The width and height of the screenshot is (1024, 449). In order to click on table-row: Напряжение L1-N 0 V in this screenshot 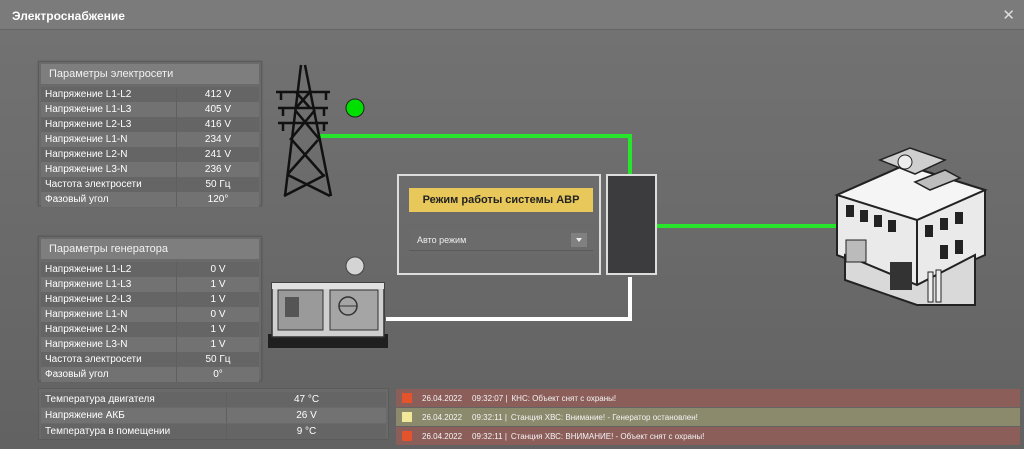, I will do `click(150, 314)`.